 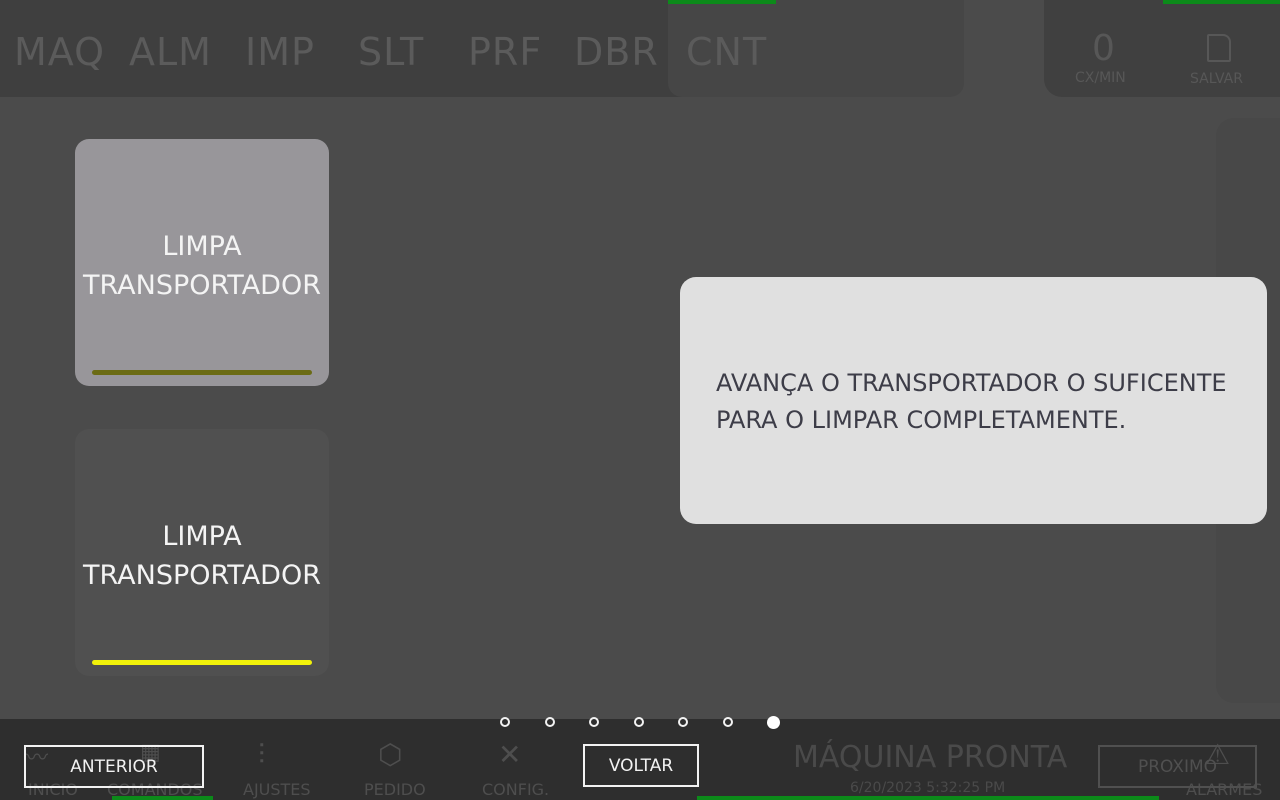 I want to click on top-navigation-bar: MAQ ALM IMP SLT PRF DBR, so click(x=388, y=48).